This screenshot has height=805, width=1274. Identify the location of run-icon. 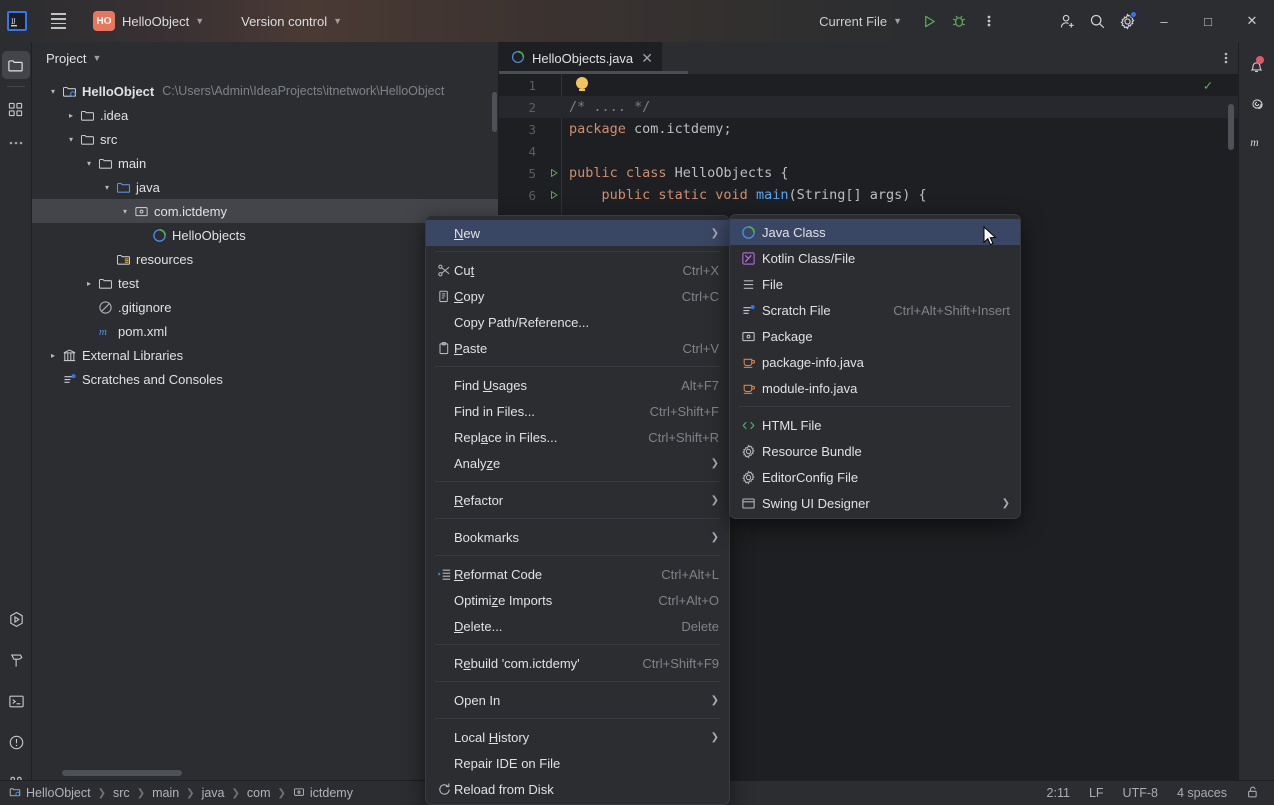
(929, 21).